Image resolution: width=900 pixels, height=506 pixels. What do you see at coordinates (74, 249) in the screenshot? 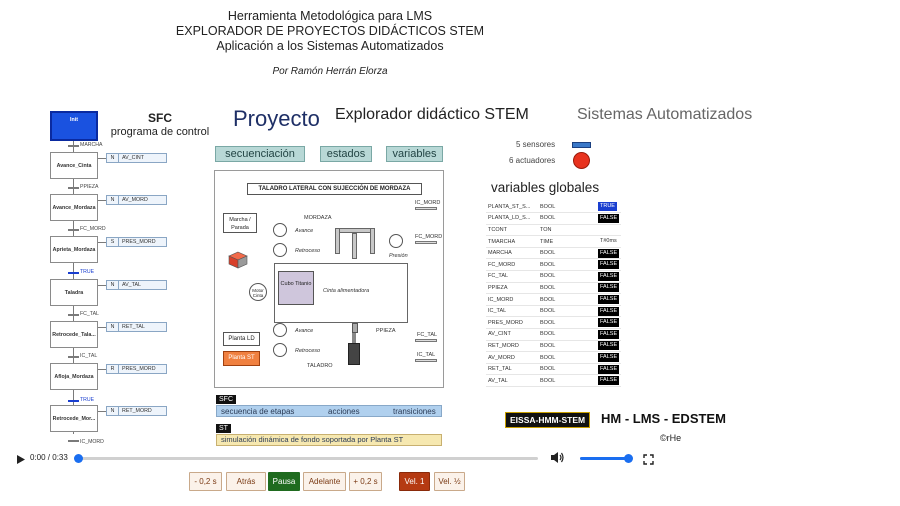
I see `sfc-step: Aprieta_Mordaza` at bounding box center [74, 249].